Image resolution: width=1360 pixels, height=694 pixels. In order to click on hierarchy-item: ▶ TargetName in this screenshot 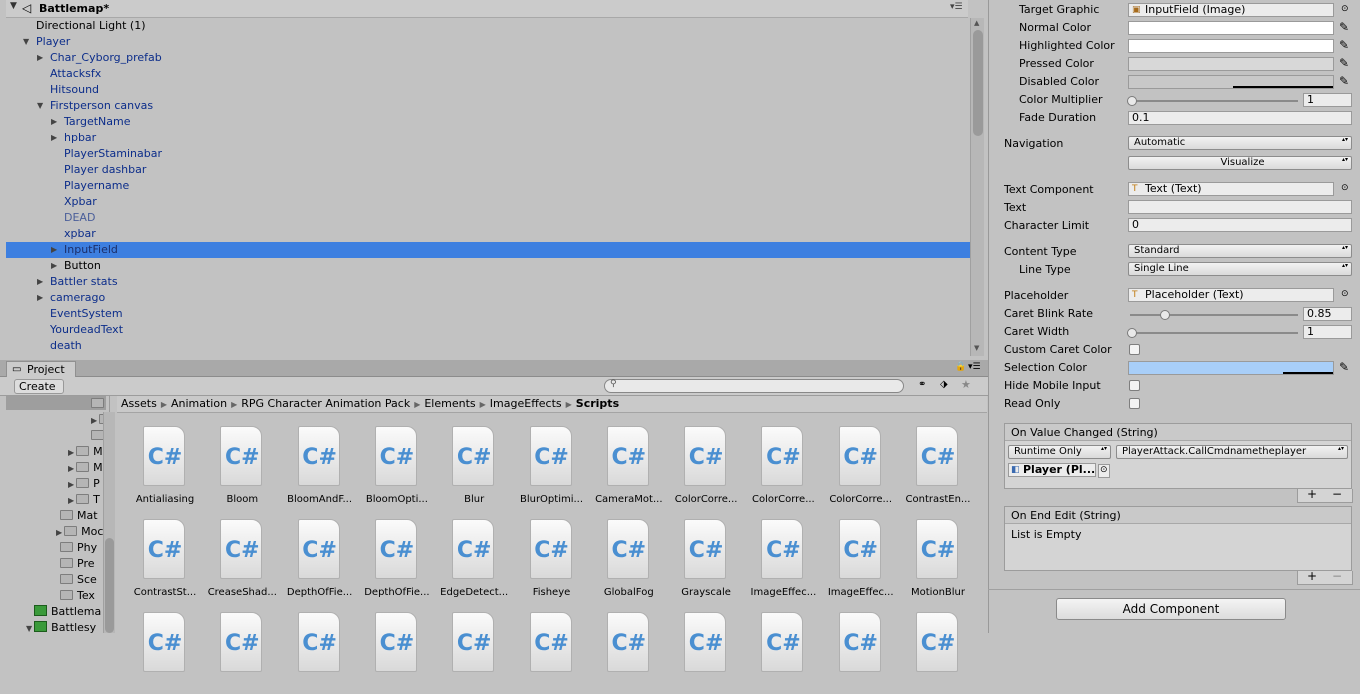, I will do `click(488, 122)`.